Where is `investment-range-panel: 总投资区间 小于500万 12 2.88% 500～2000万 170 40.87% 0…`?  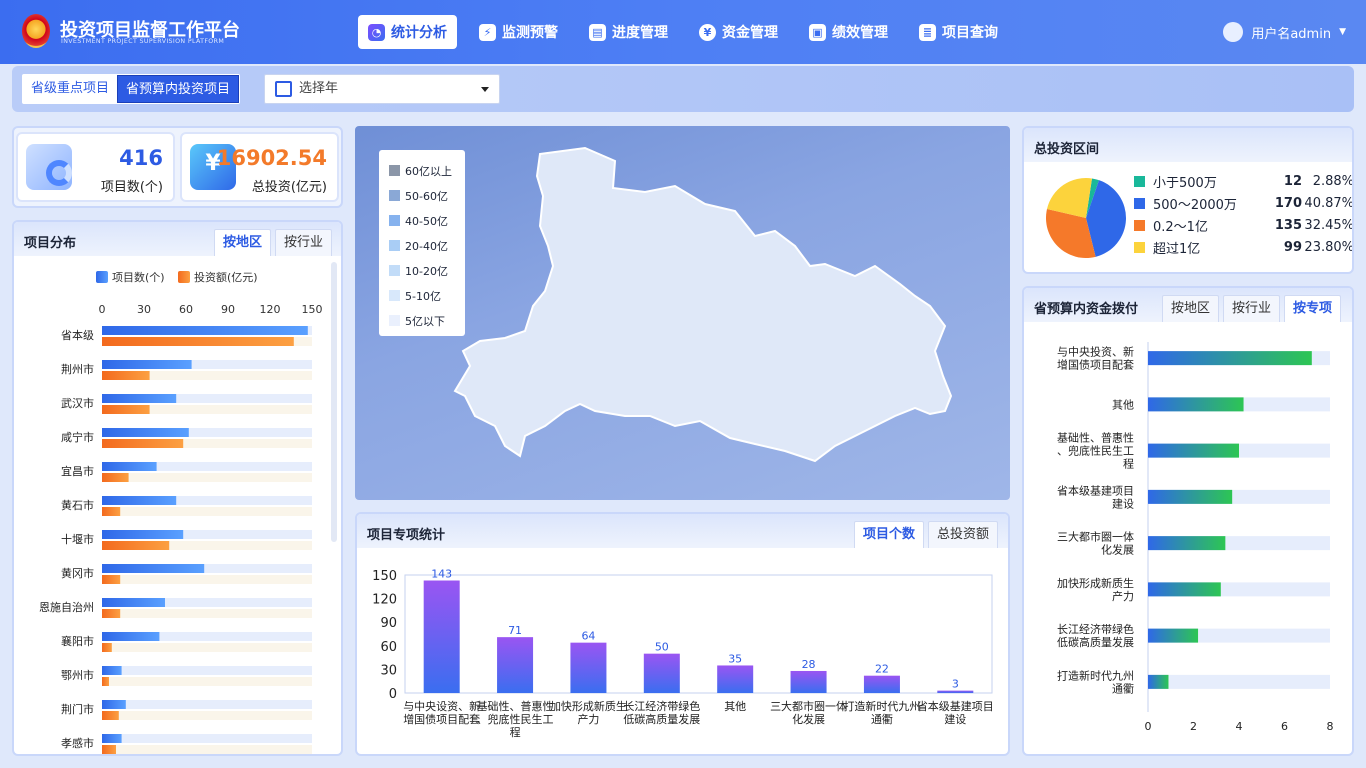 investment-range-panel: 总投资区间 小于500万 12 2.88% 500～2000万 170 40.87% 0… is located at coordinates (1188, 200).